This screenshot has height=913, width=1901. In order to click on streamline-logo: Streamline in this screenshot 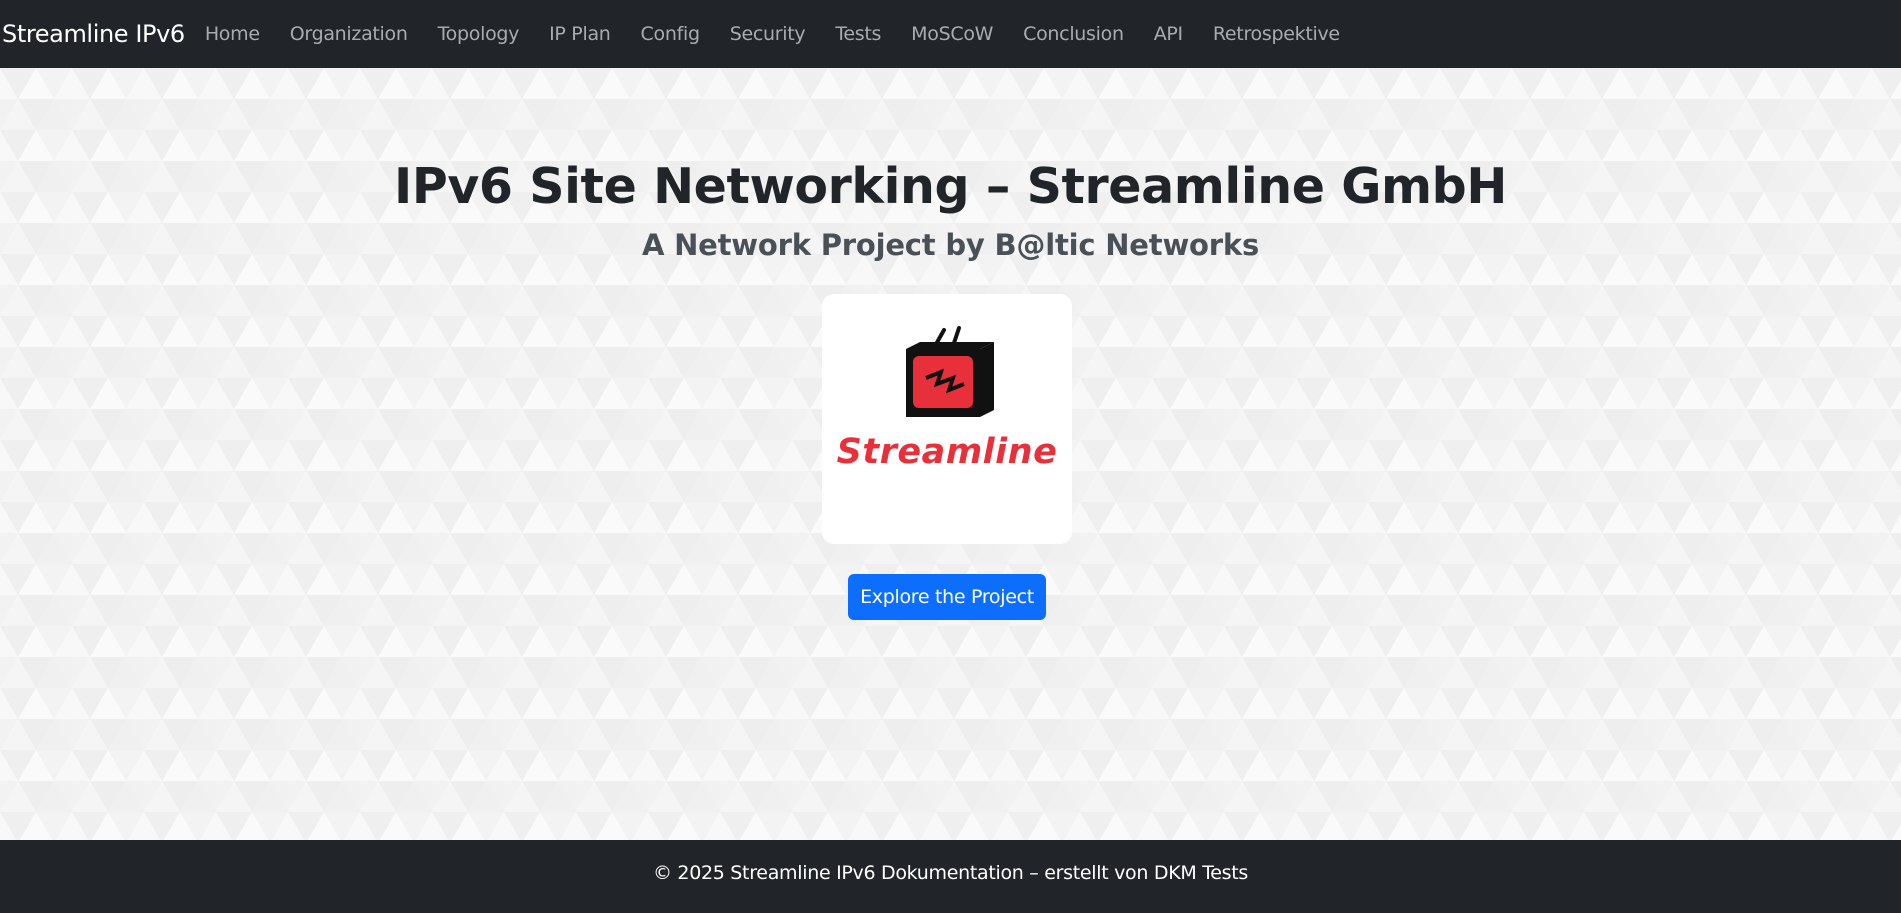, I will do `click(947, 419)`.